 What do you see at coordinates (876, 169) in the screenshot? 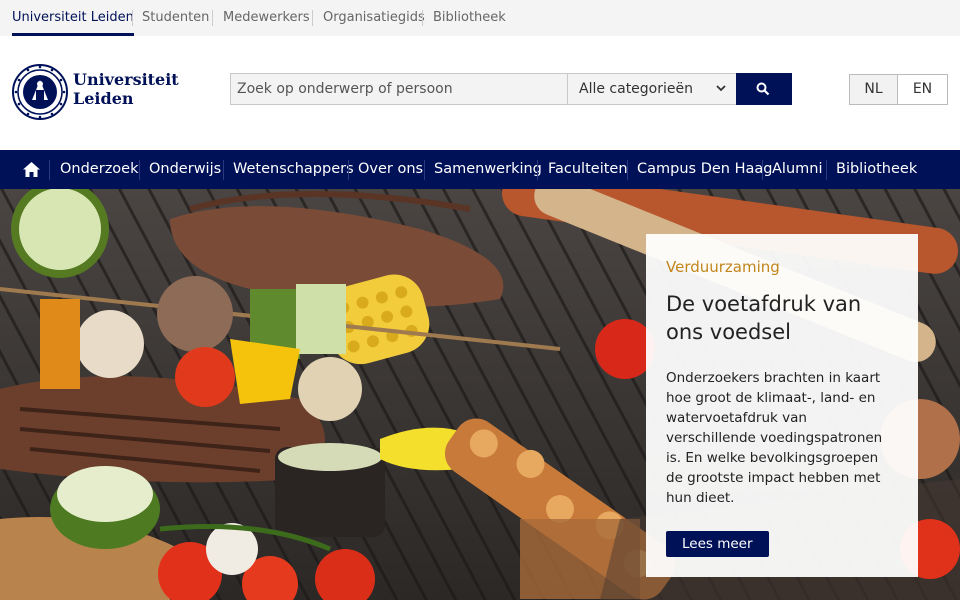
I see `nav-item-bibliotheek: Bibliotheek` at bounding box center [876, 169].